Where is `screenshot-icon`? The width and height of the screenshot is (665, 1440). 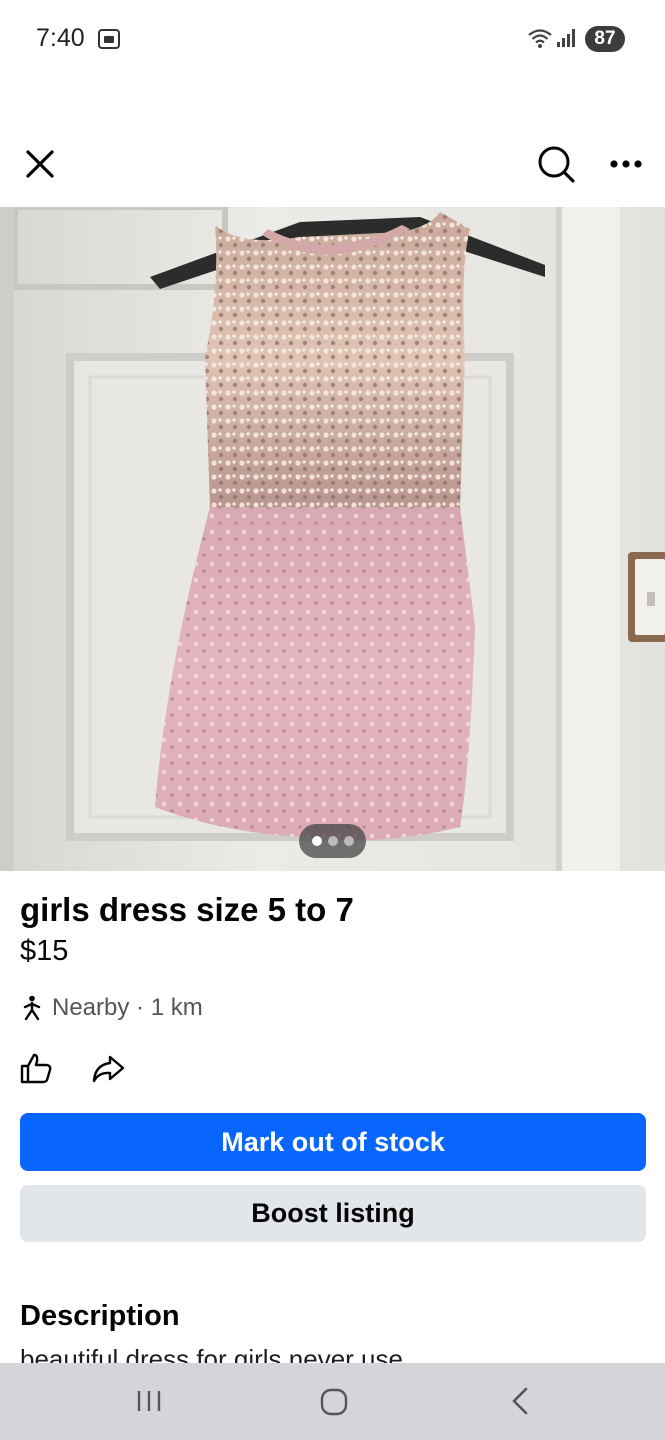 screenshot-icon is located at coordinates (109, 39).